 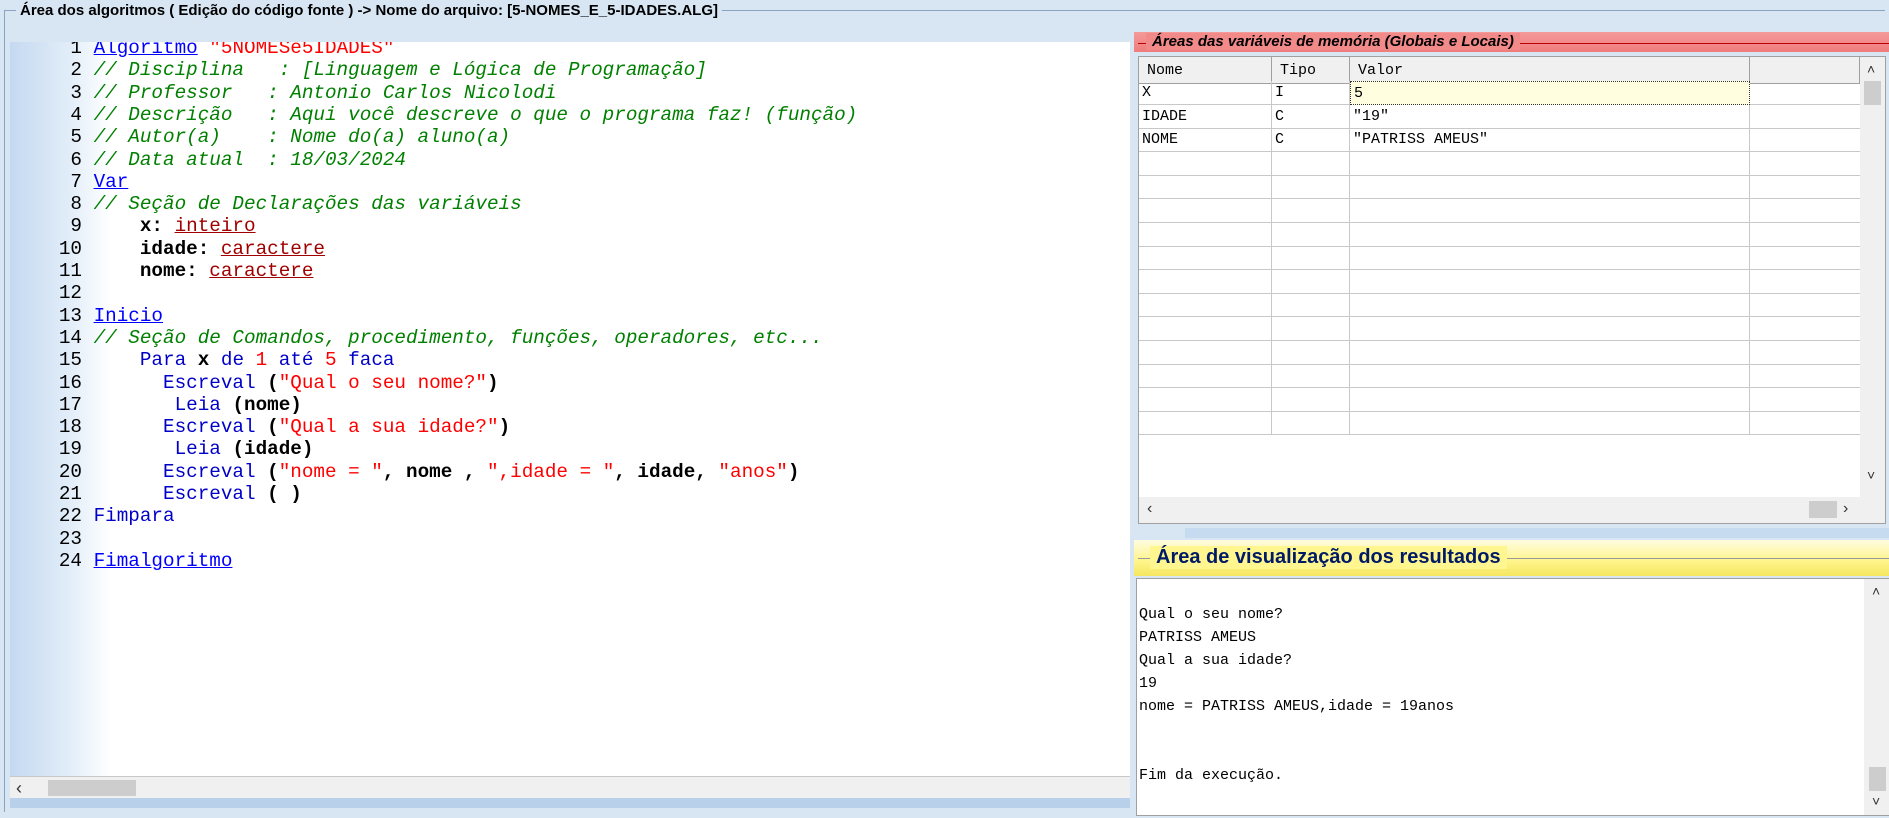 I want to click on chevron-right-icon: ›, so click(x=1845, y=509).